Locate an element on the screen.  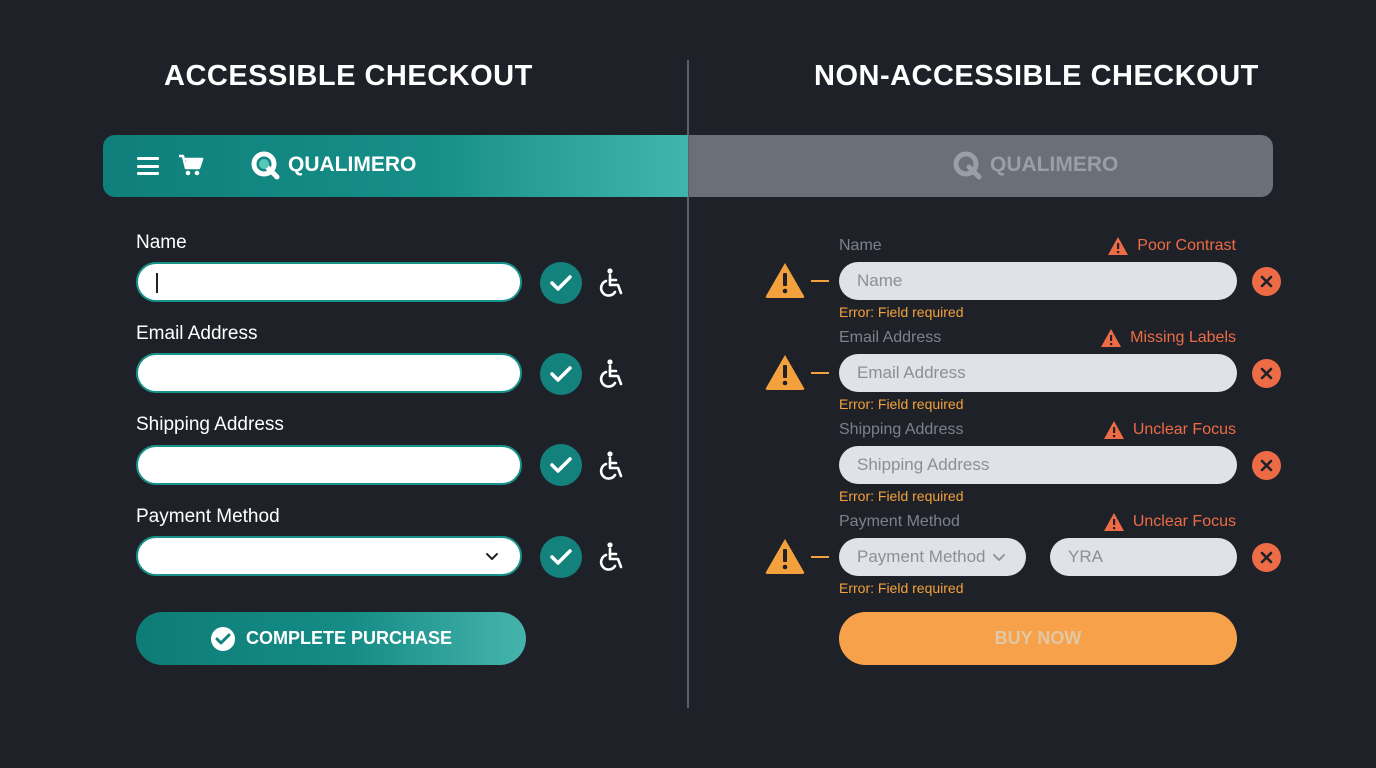
shipping-address-label: Shipping Address is located at coordinates (210, 424).